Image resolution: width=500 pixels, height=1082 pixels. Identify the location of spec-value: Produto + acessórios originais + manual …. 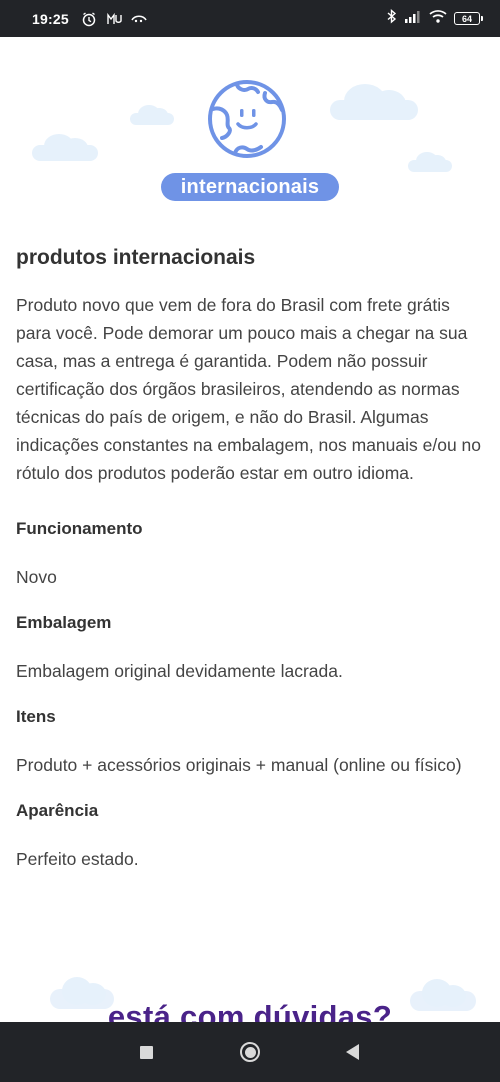
(239, 765).